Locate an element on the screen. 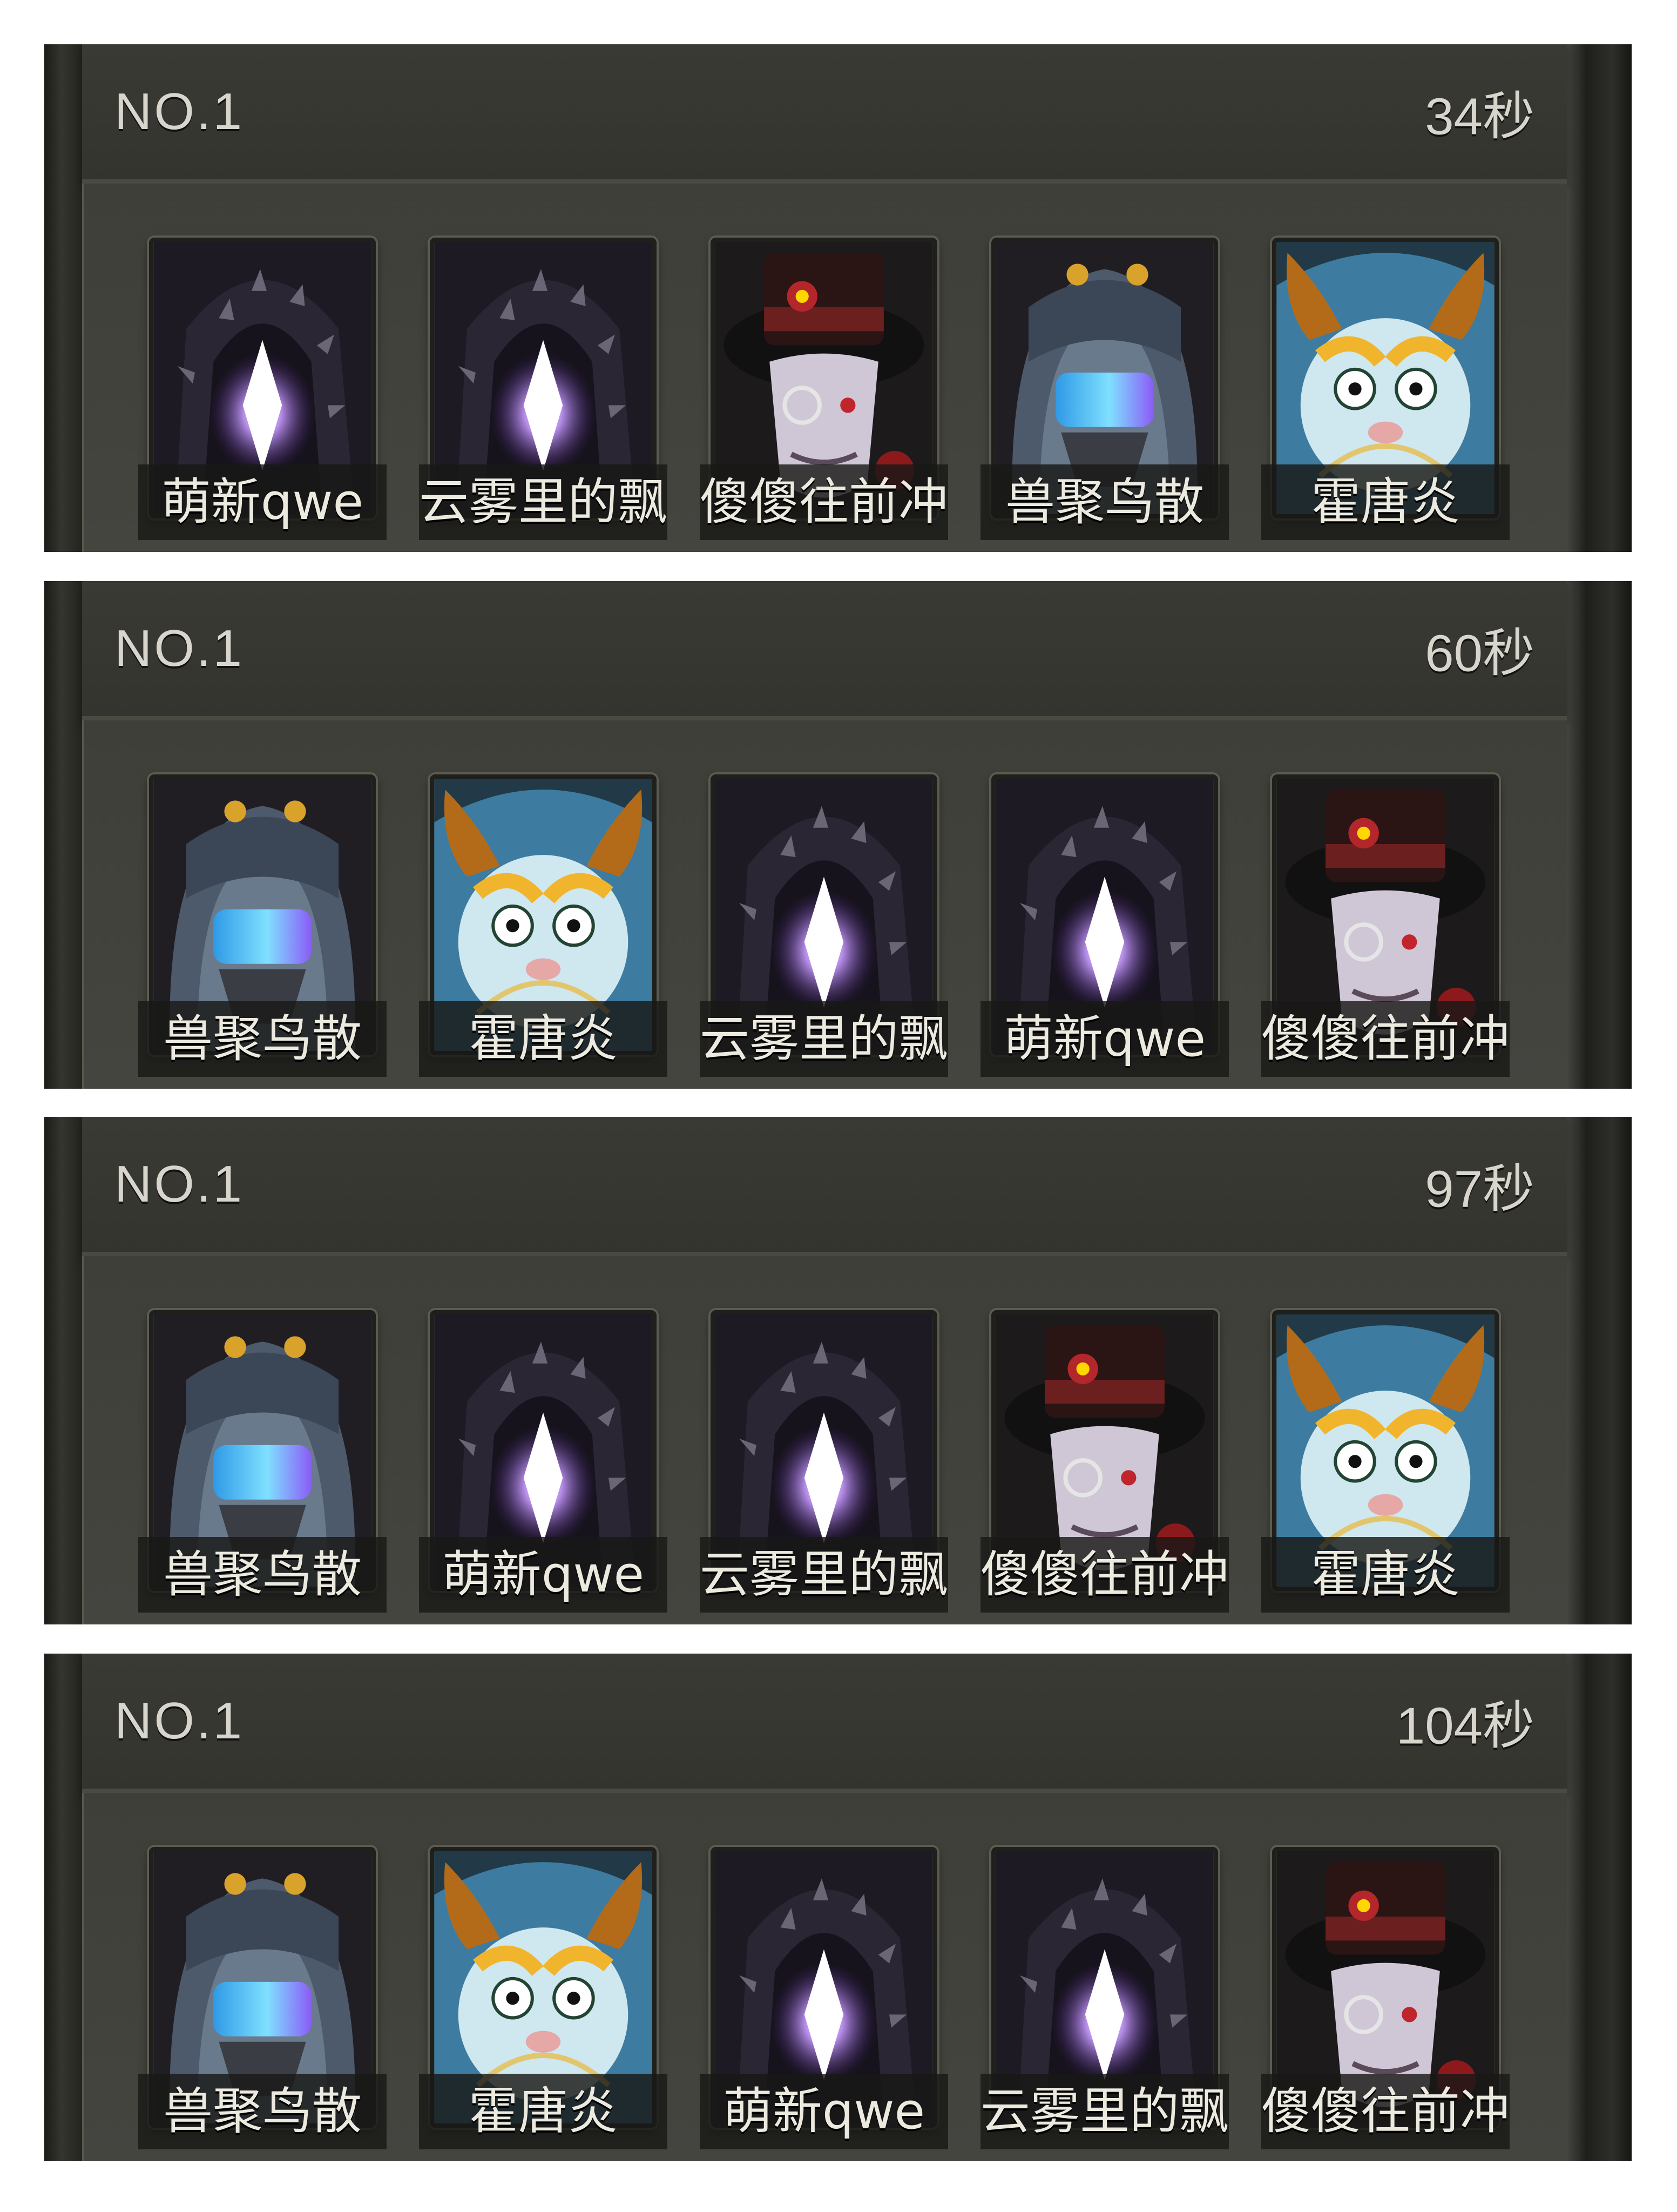  team-roster: 兽聚鸟散 霍唐炎 云雾里的飘 萌新qwe 傻傻往前冲 is located at coordinates (824, 904).